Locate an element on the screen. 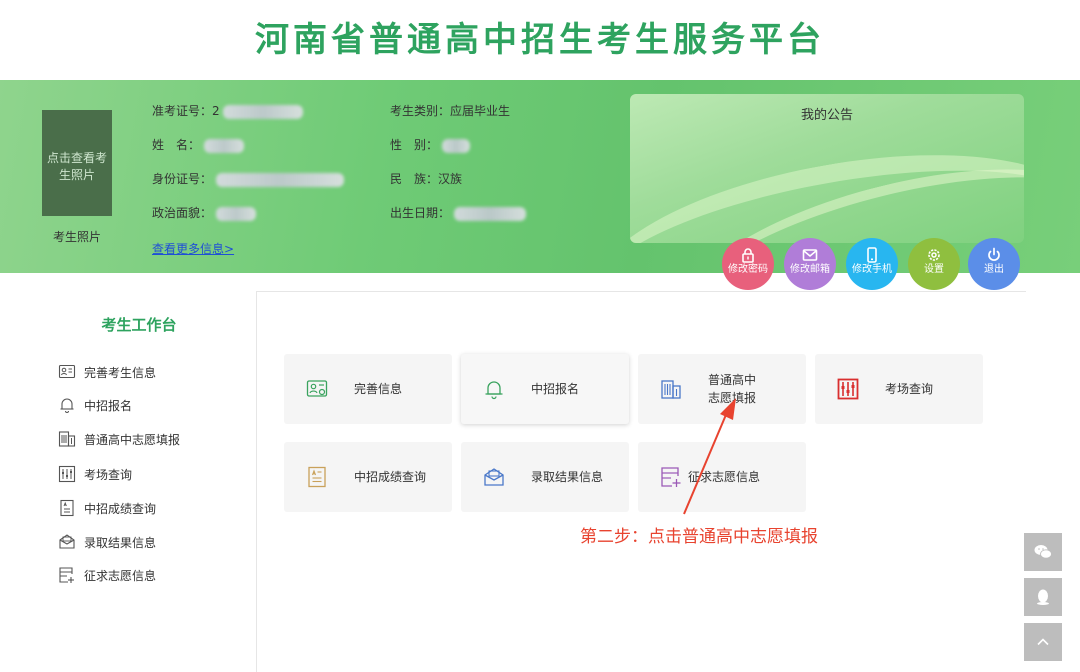  ethnic-value: 汉族 is located at coordinates (450, 179).